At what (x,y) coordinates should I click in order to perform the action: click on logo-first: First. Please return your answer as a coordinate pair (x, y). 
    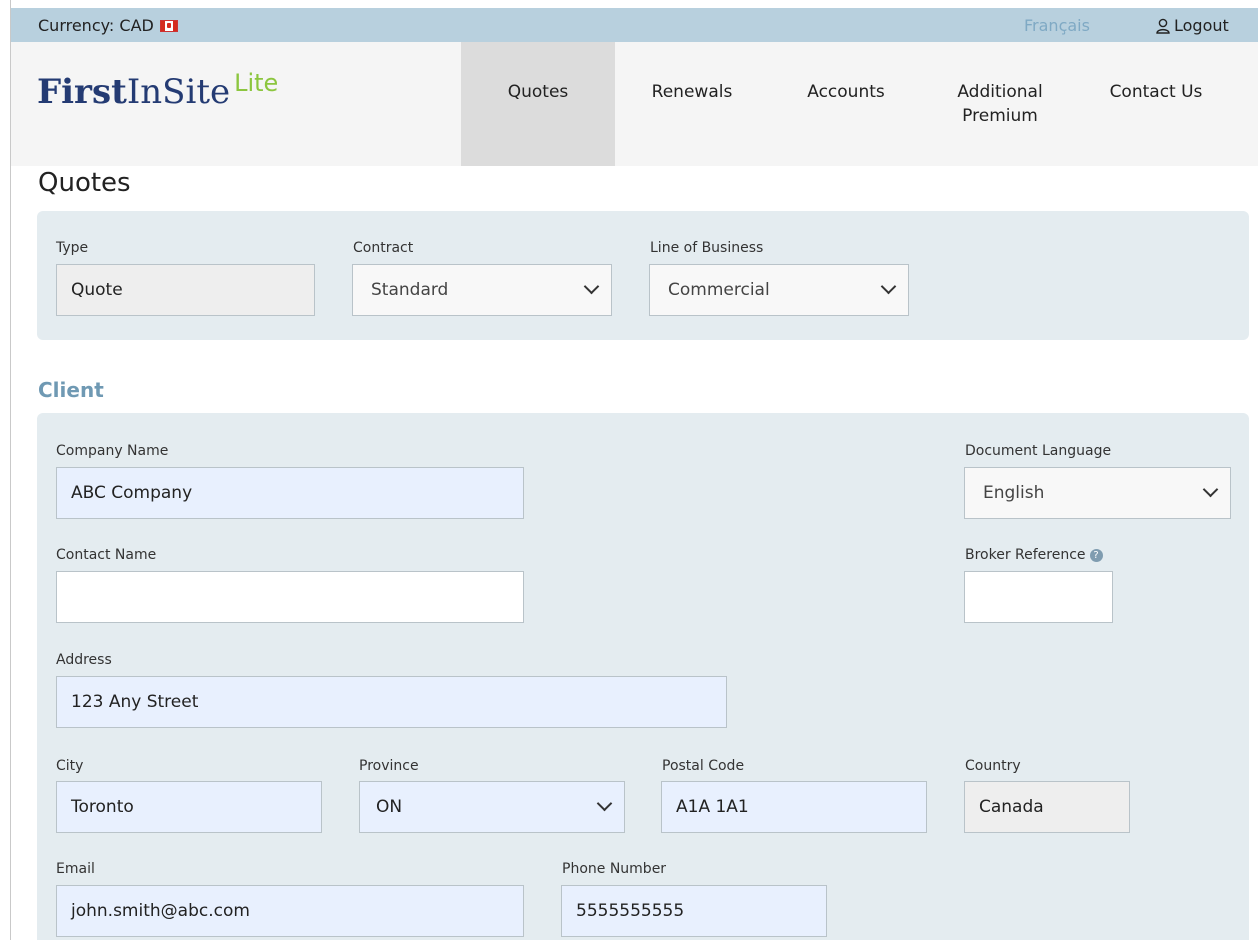
    Looking at the image, I should click on (82, 92).